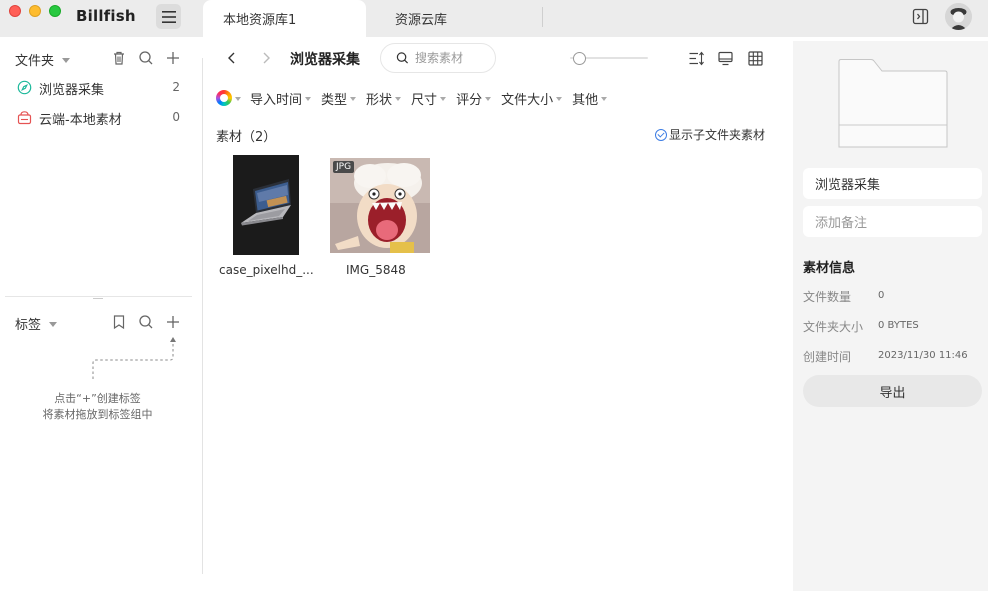 The height and width of the screenshot is (591, 988). What do you see at coordinates (24, 118) in the screenshot?
I see `cloud-drive-icon` at bounding box center [24, 118].